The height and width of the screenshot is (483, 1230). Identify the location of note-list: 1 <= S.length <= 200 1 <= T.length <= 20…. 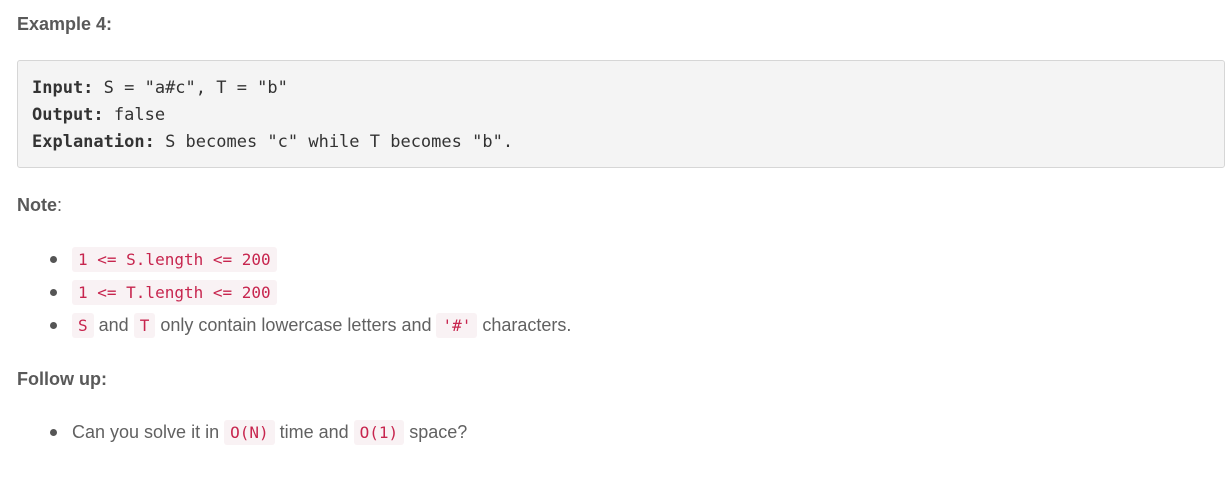
(309, 292).